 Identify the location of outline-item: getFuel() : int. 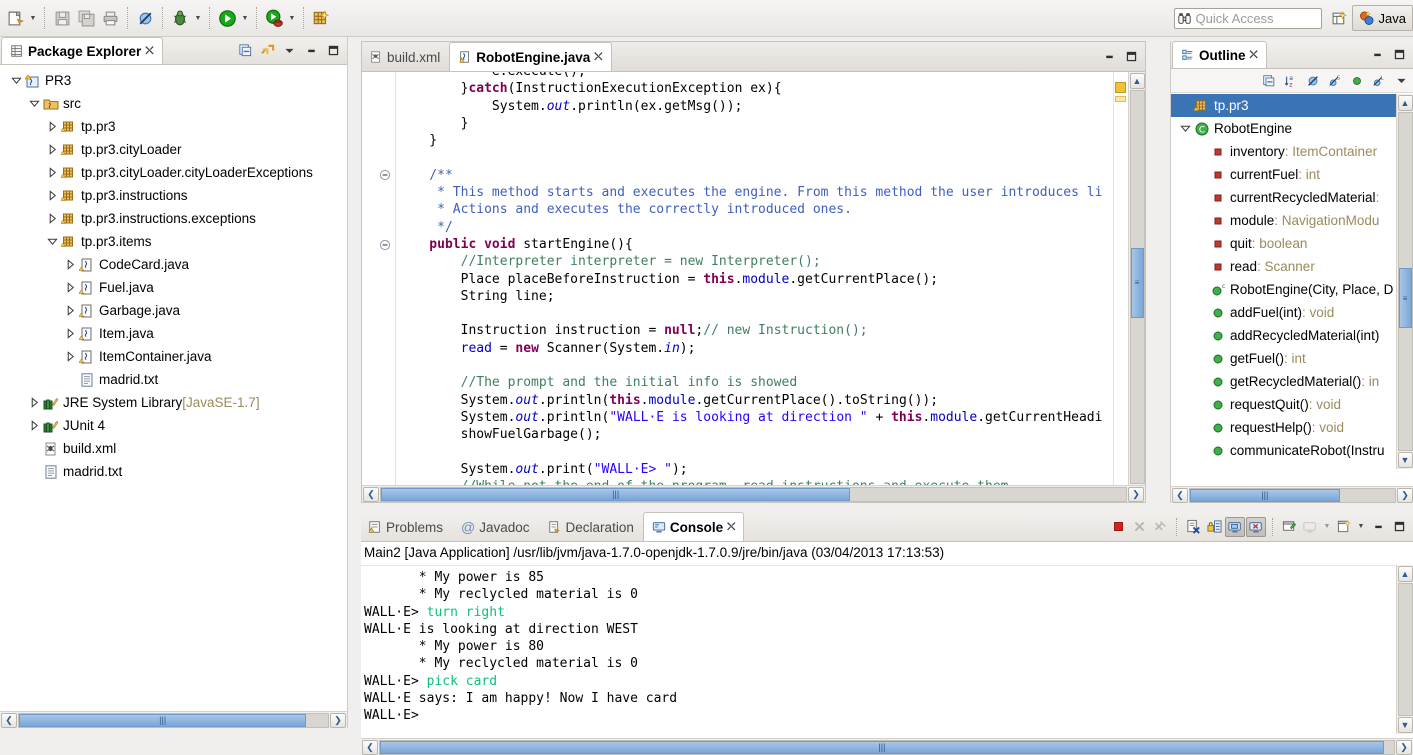
(1283, 358).